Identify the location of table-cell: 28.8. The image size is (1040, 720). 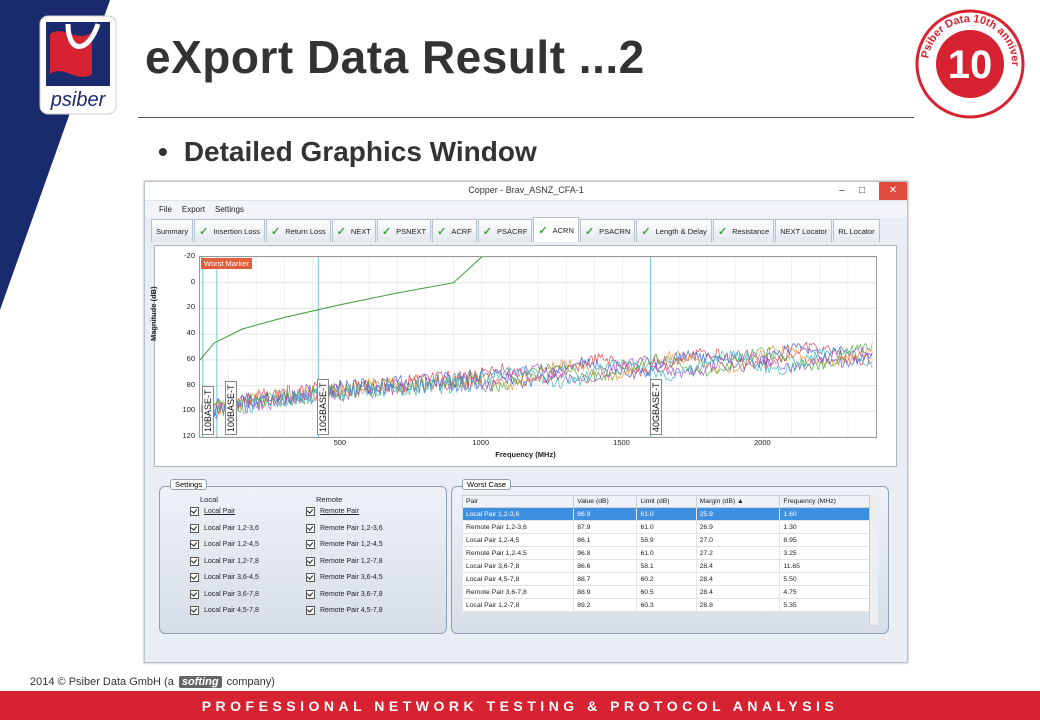
(738, 605).